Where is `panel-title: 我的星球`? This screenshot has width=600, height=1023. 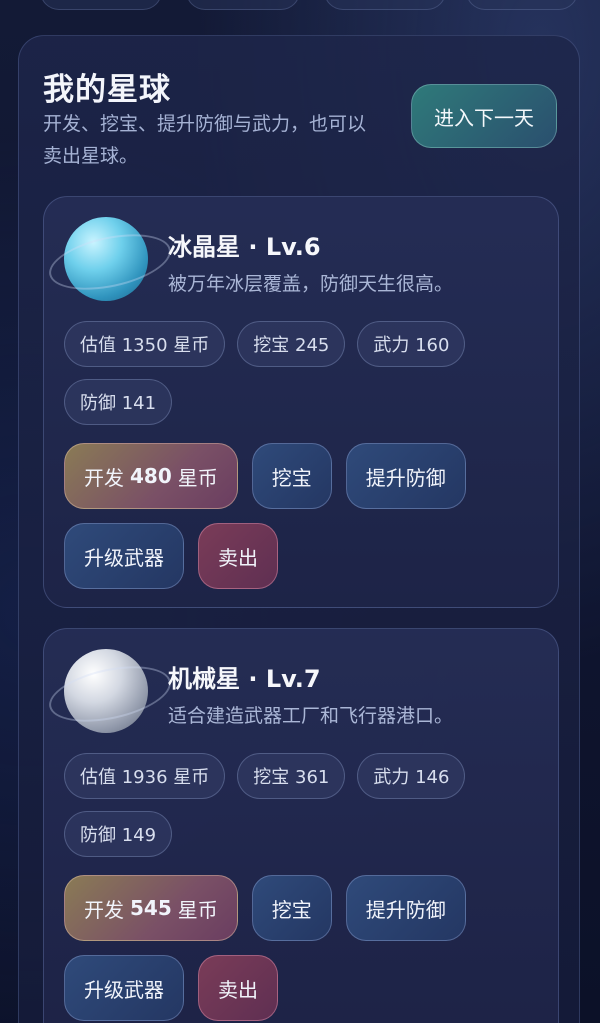
panel-title: 我的星球 is located at coordinates (107, 90).